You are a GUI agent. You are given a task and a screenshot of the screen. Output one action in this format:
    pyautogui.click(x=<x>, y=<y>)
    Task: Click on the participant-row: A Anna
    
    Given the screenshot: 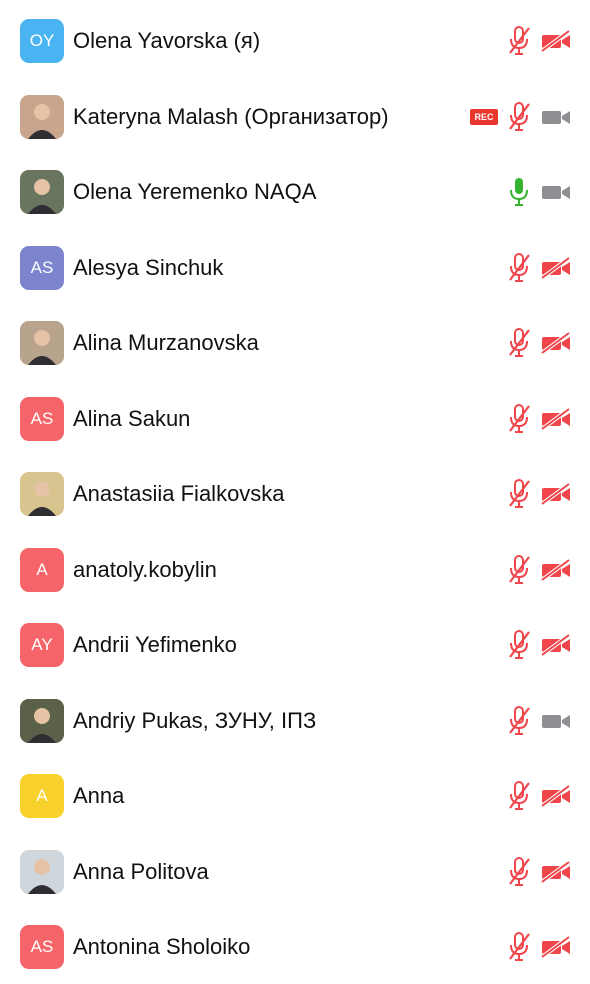 What is the action you would take?
    pyautogui.click(x=295, y=795)
    